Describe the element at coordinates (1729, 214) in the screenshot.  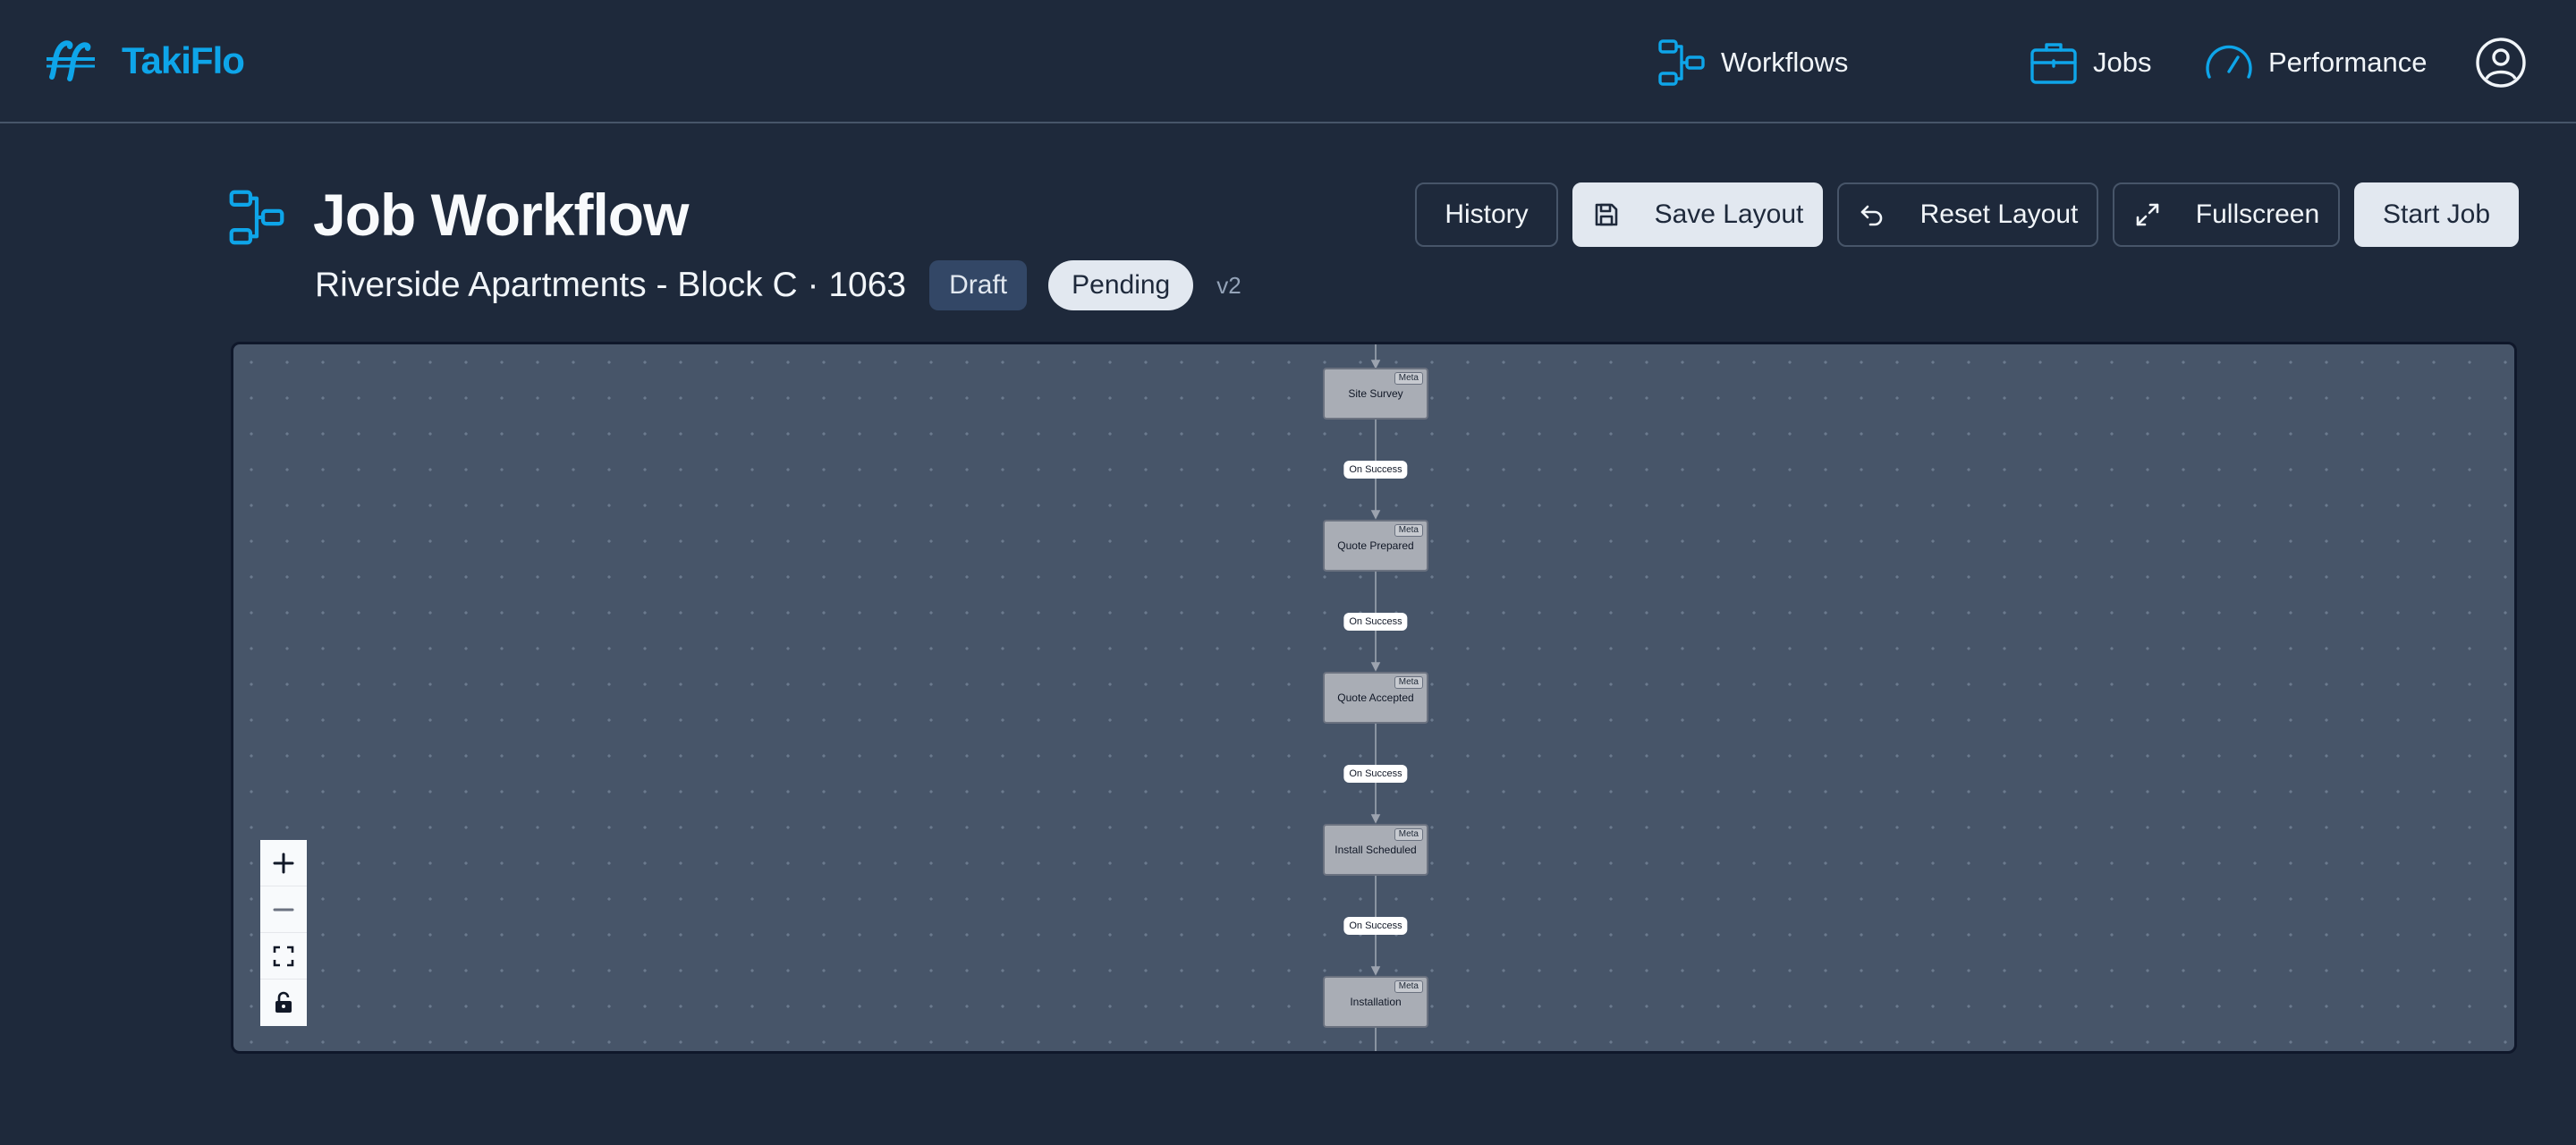
I see `save-layout-label: Save Layout` at that location.